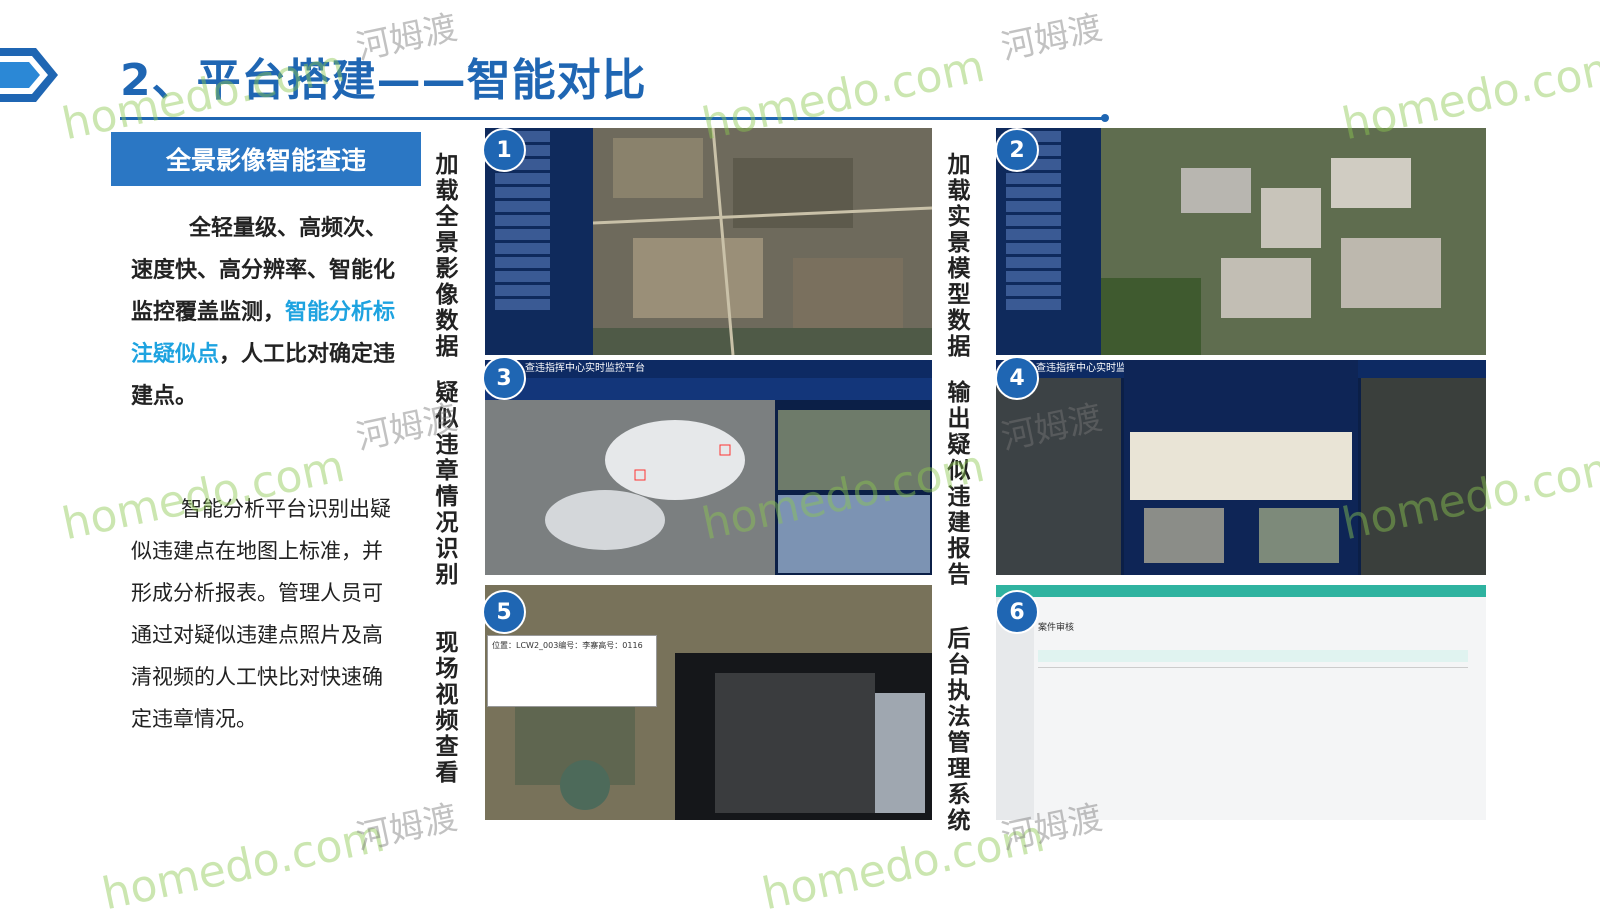 This screenshot has height=920, width=1600. Describe the element at coordinates (504, 612) in the screenshot. I see `step-badge-5: 5` at that location.